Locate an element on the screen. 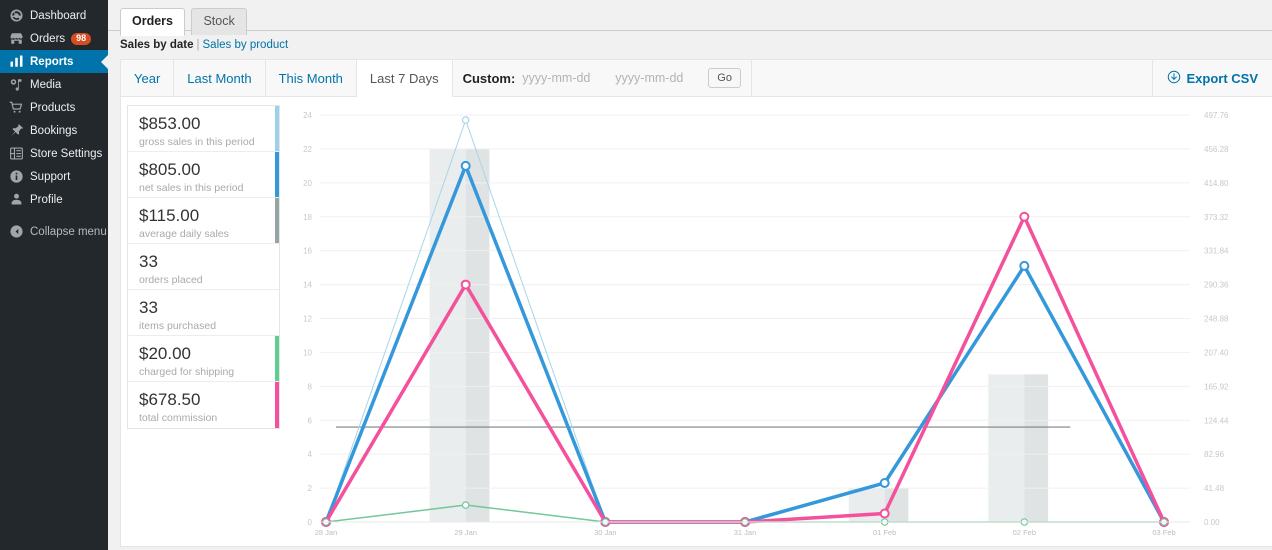 Image resolution: width=1272 pixels, height=550 pixels. stat-item: $805.00 net sales in this period is located at coordinates (203, 175).